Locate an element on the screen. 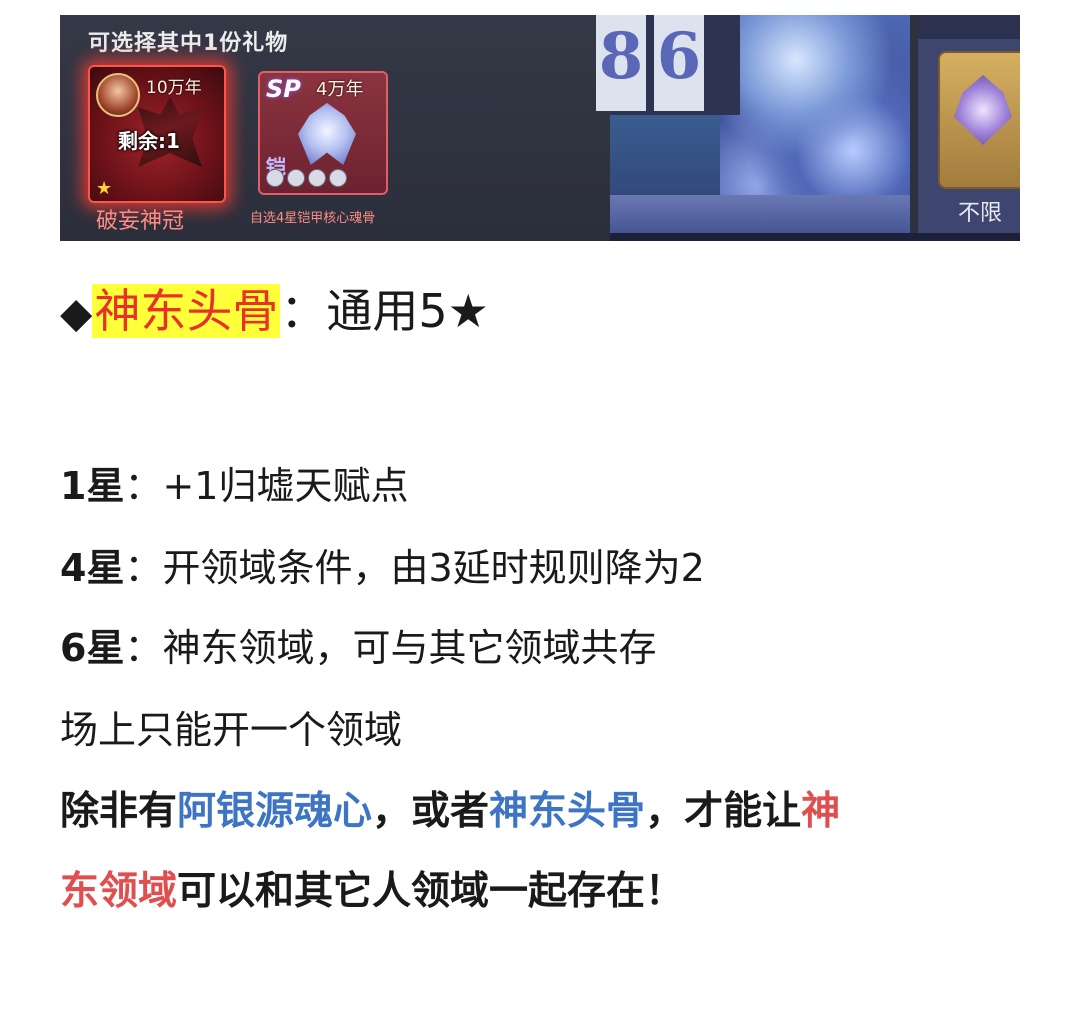 The image size is (1080, 1014). soul-bone-item-icon is located at coordinates (979, 120).